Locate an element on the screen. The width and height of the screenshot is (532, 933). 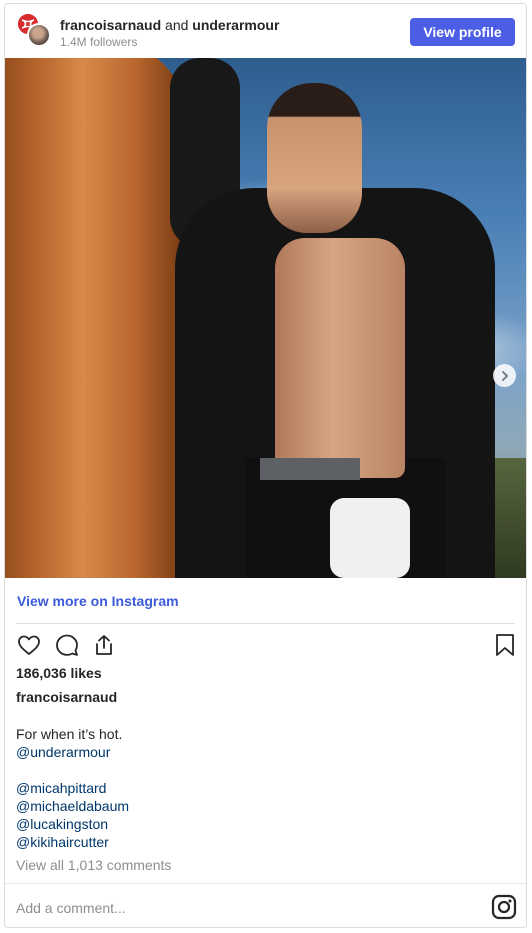
action-bar is located at coordinates (266, 646).